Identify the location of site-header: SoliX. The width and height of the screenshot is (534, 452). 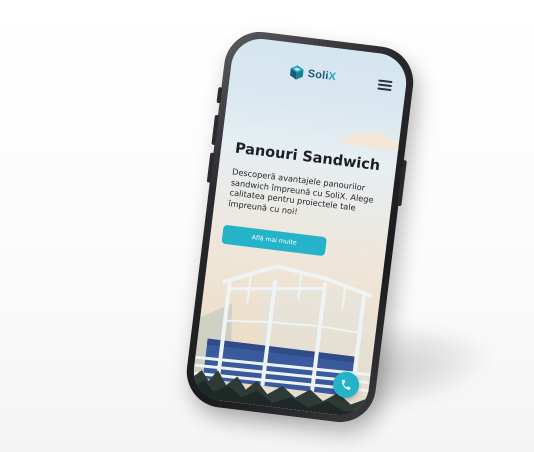
(319, 70).